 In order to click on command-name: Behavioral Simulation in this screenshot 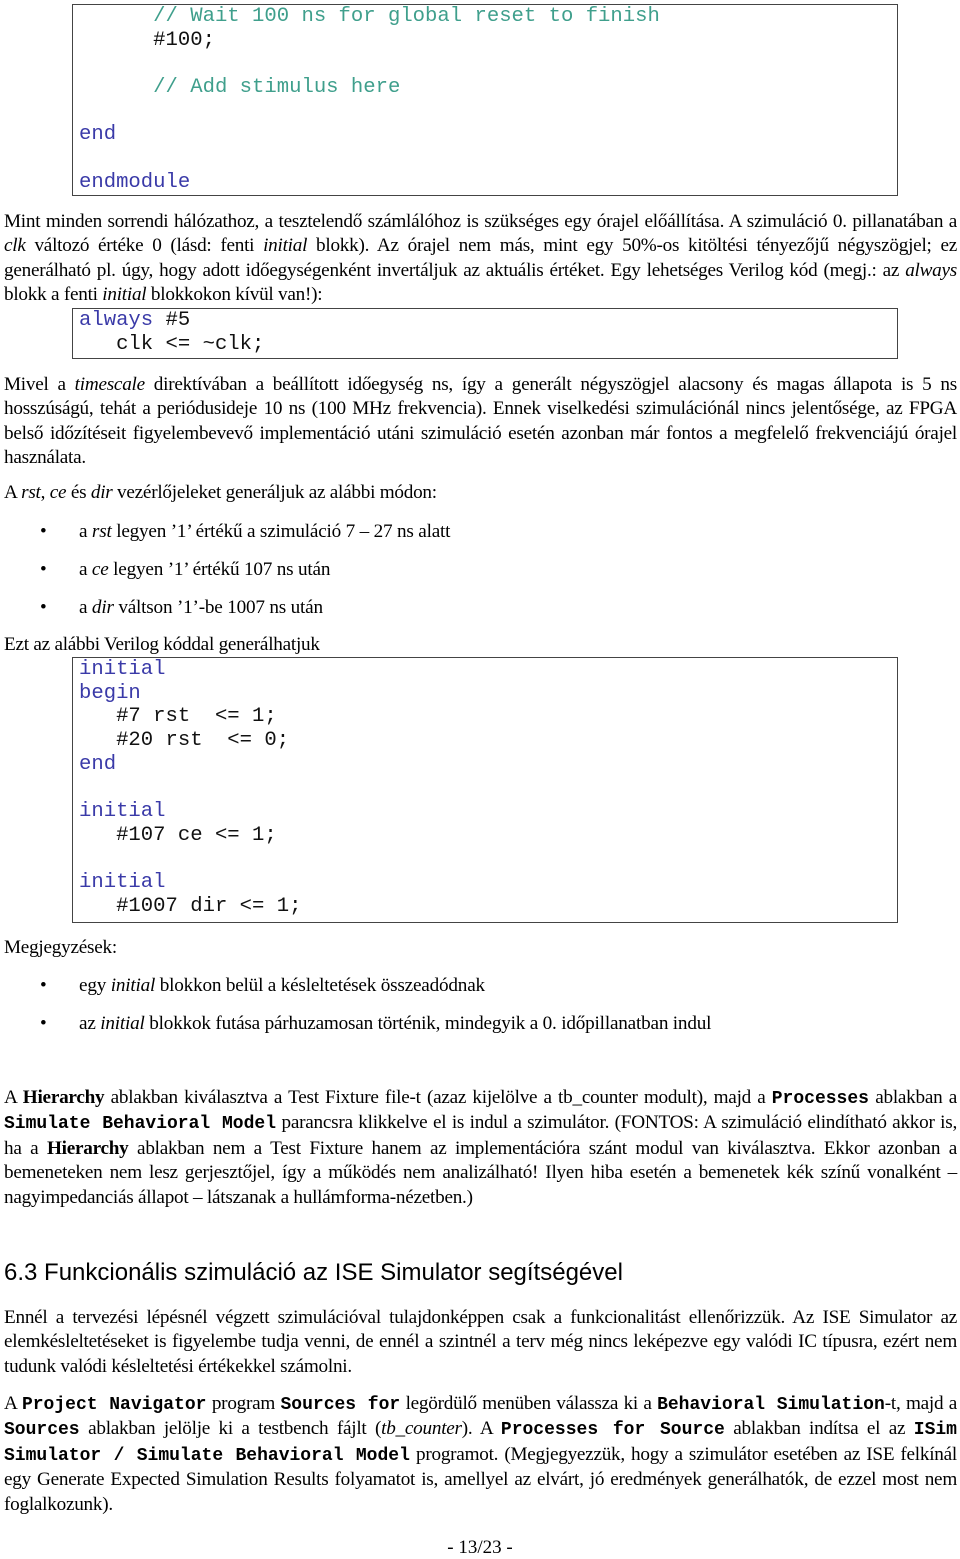, I will do `click(771, 1405)`.